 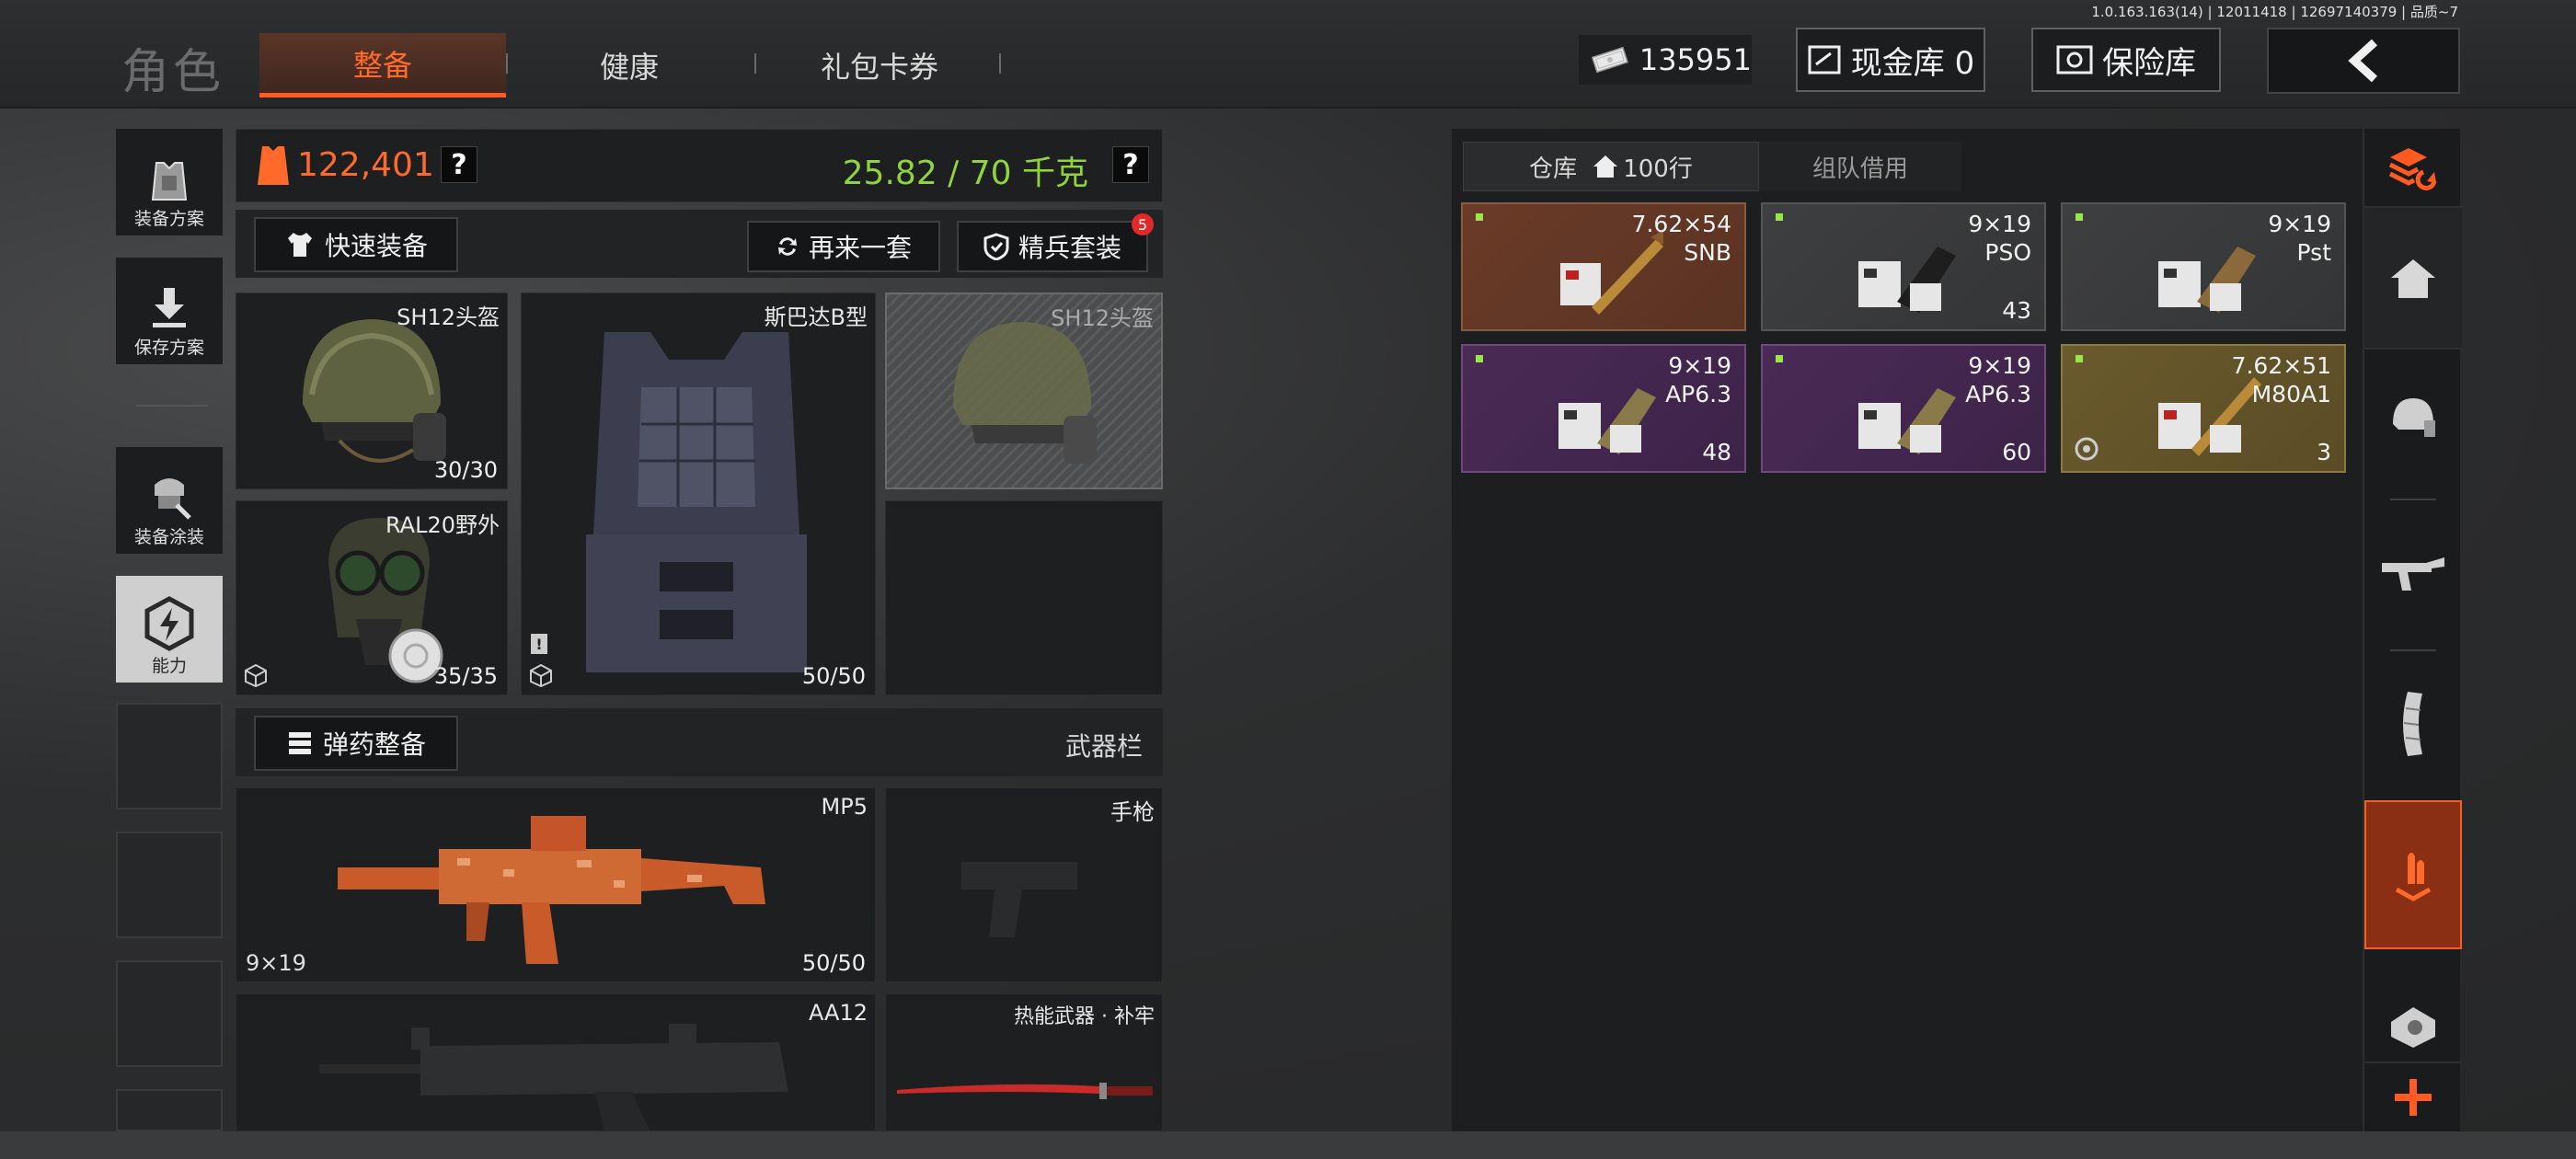 What do you see at coordinates (556, 884) in the screenshot?
I see `primary-weapon-slot: MP5 9×19 50/50` at bounding box center [556, 884].